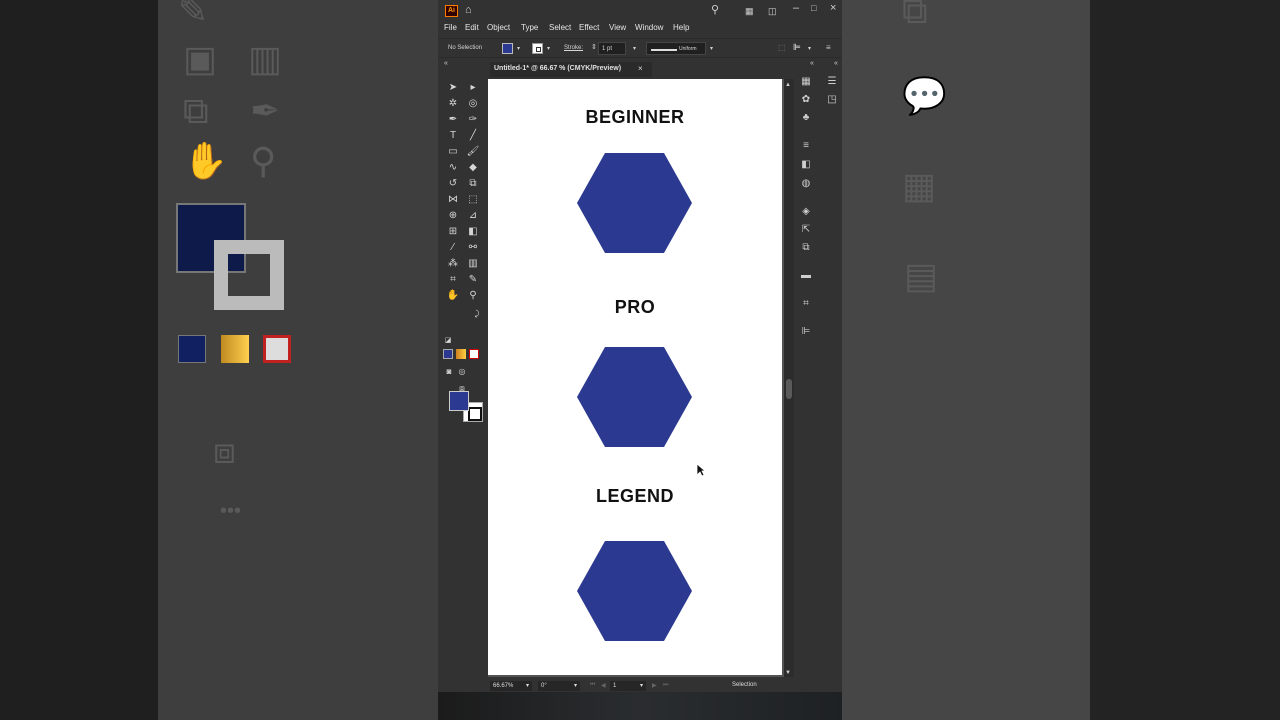  Describe the element at coordinates (797, 47) in the screenshot. I see `align-icon: ⊫` at that location.